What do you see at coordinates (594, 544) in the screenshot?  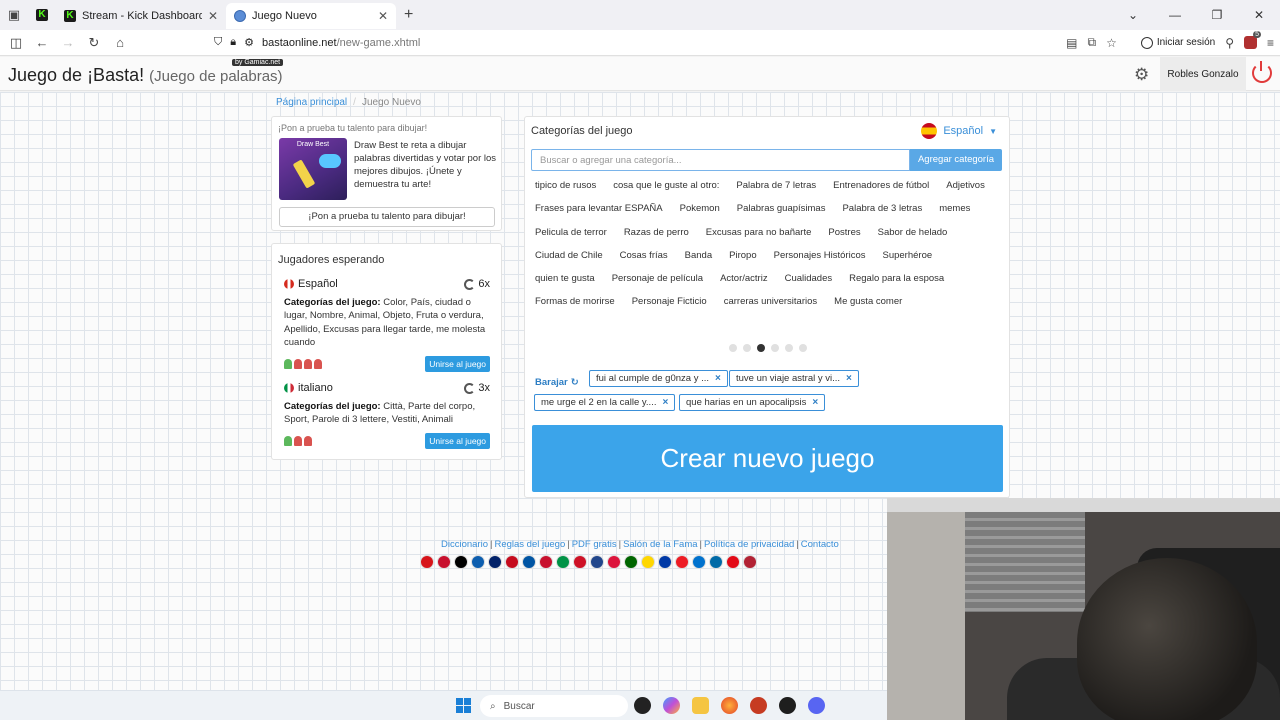 I see `footer-link-pdf: PDF gratis` at bounding box center [594, 544].